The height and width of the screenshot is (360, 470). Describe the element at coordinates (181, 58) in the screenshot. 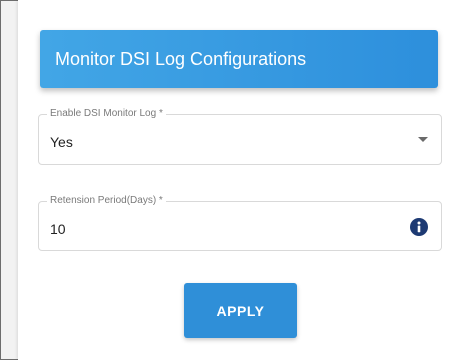

I see `page-title: Monitor DSI Log Configurations` at that location.